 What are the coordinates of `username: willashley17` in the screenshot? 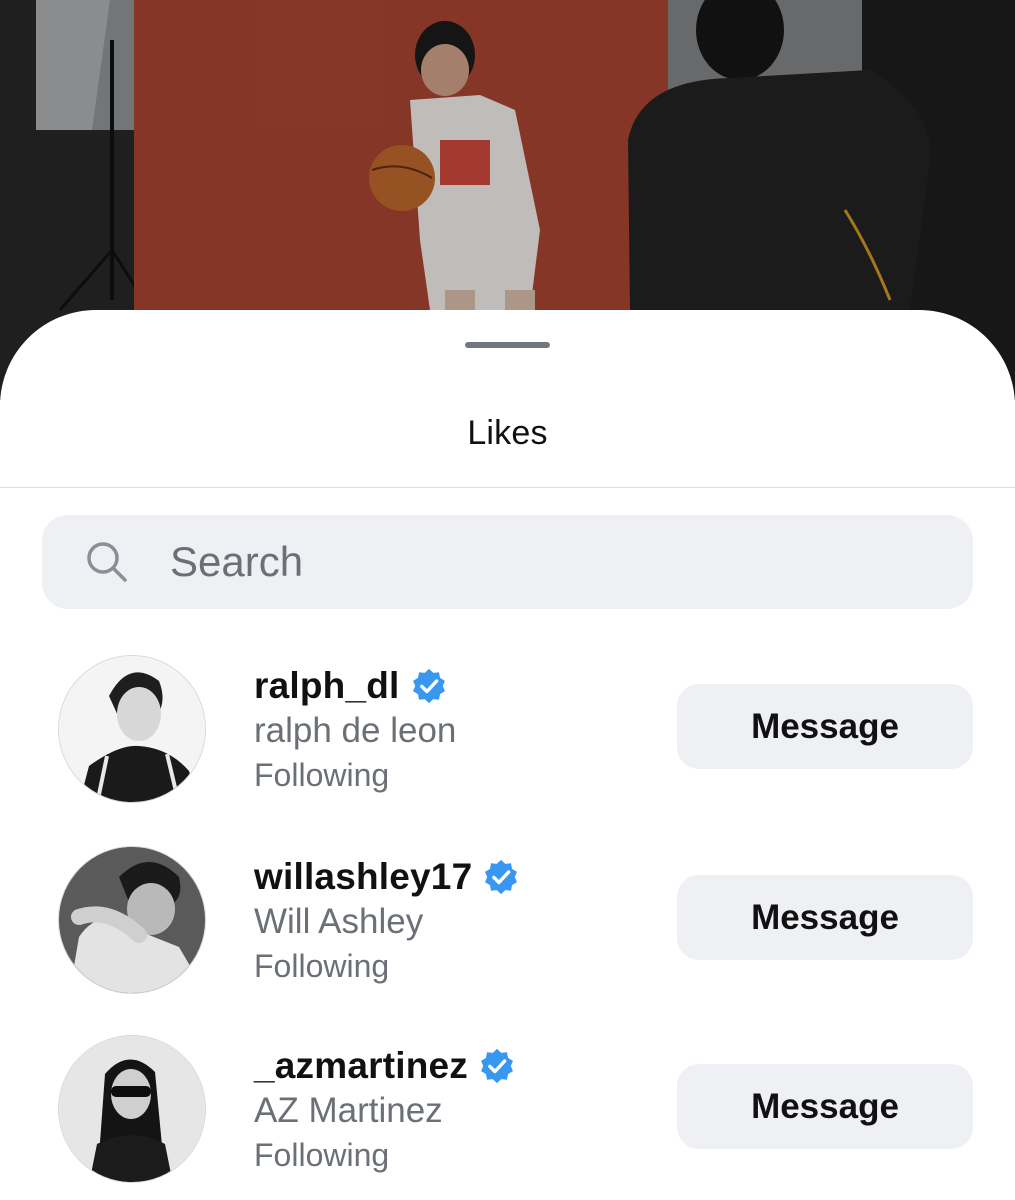 It's located at (363, 877).